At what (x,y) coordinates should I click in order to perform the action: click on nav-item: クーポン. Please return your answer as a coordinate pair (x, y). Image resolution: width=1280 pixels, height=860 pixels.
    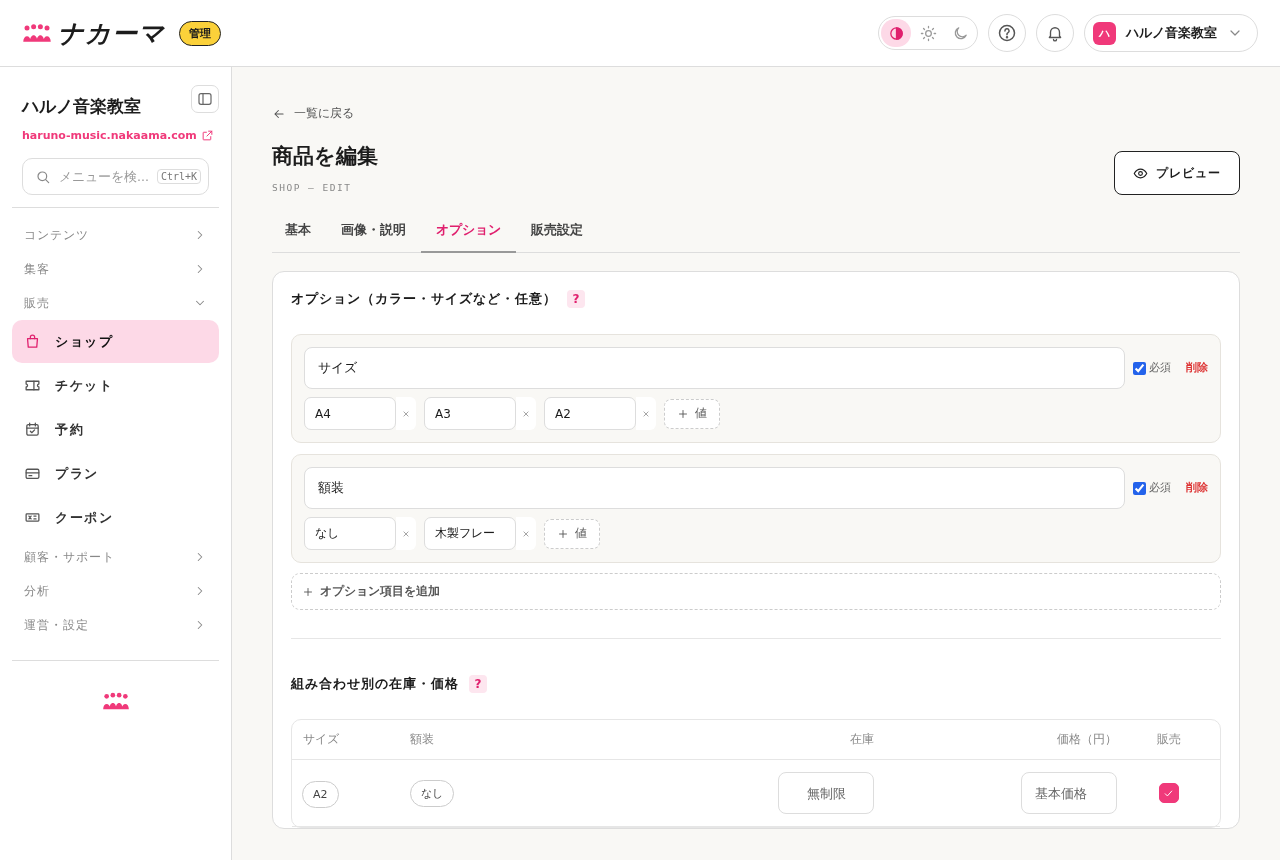
    Looking at the image, I should click on (115, 517).